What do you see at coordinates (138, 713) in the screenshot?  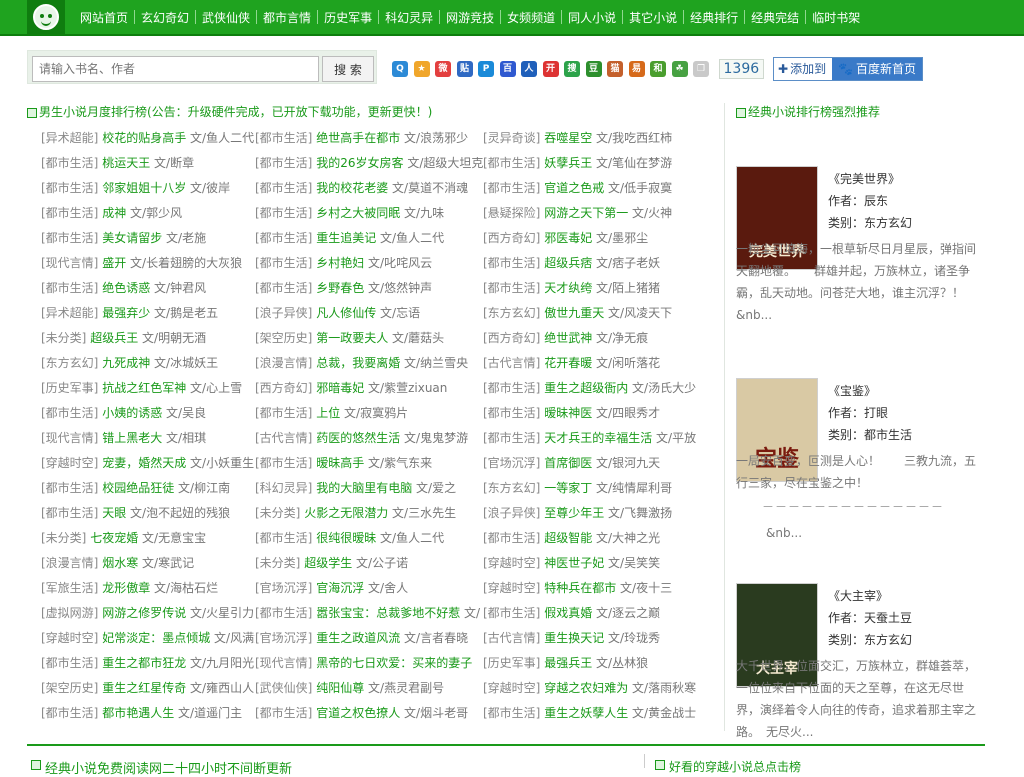 I see `book-link: 都市艳遇人生` at bounding box center [138, 713].